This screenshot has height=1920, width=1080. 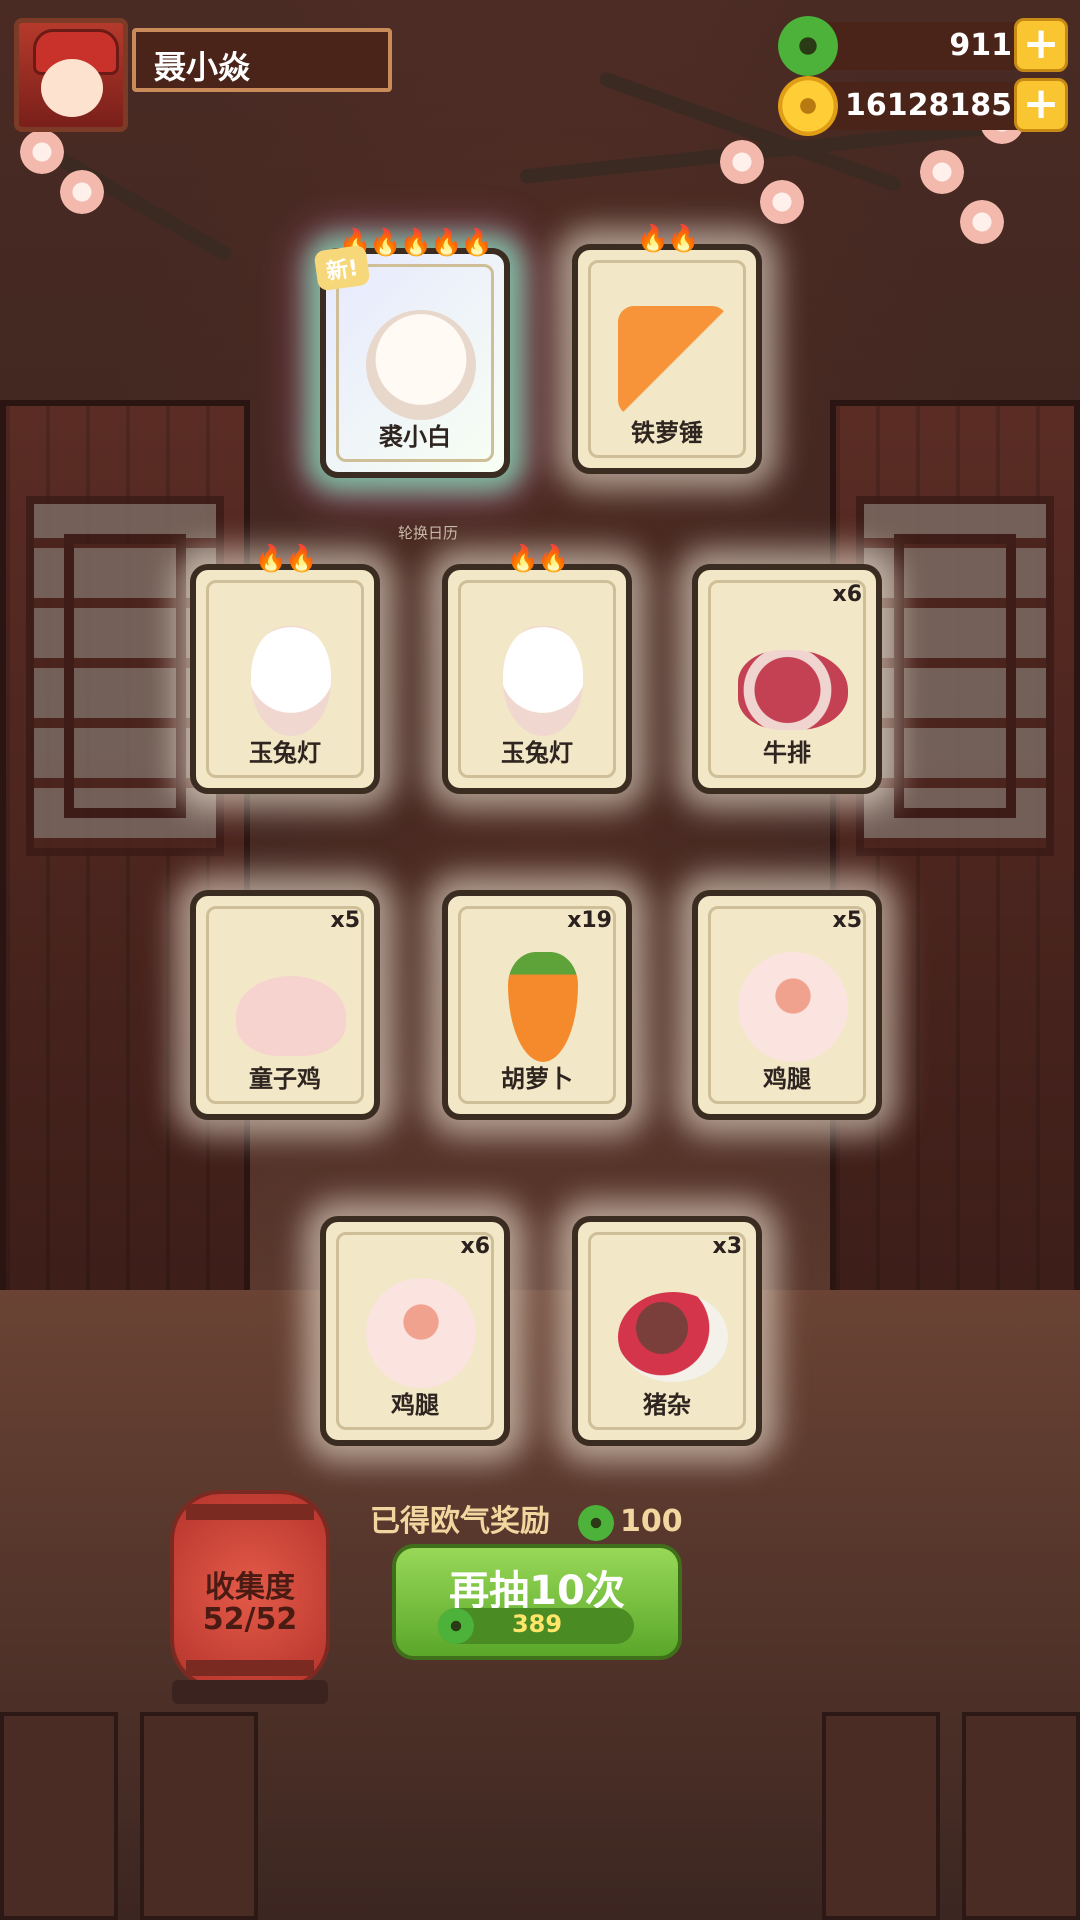 What do you see at coordinates (1041, 105) in the screenshot?
I see `add-gold-button: +` at bounding box center [1041, 105].